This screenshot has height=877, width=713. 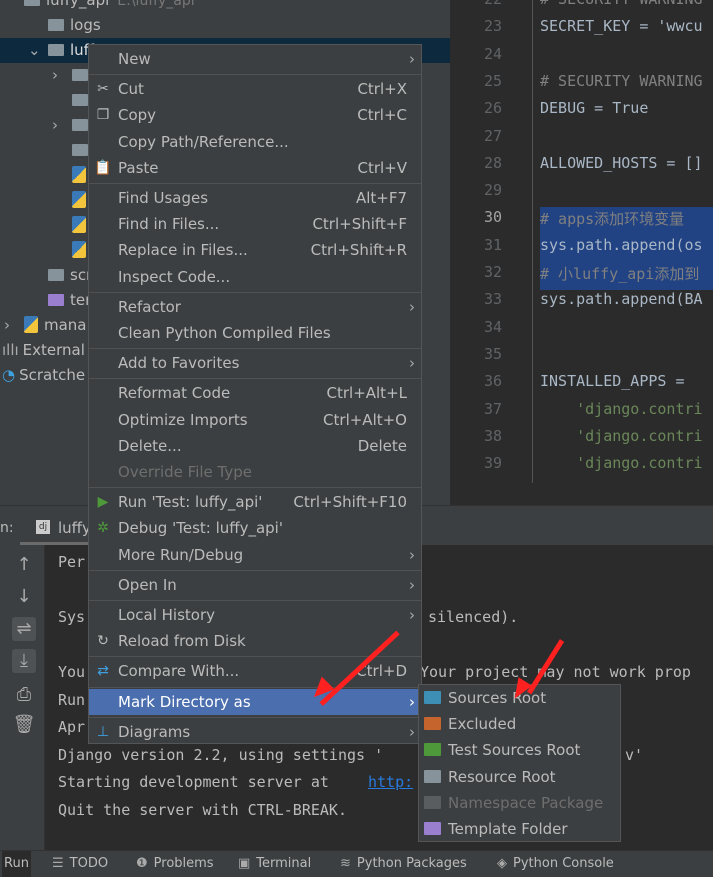 I want to click on menu-item-replace-in-files: Replace in Files... Ctrl+Shift+R, so click(x=255, y=250).